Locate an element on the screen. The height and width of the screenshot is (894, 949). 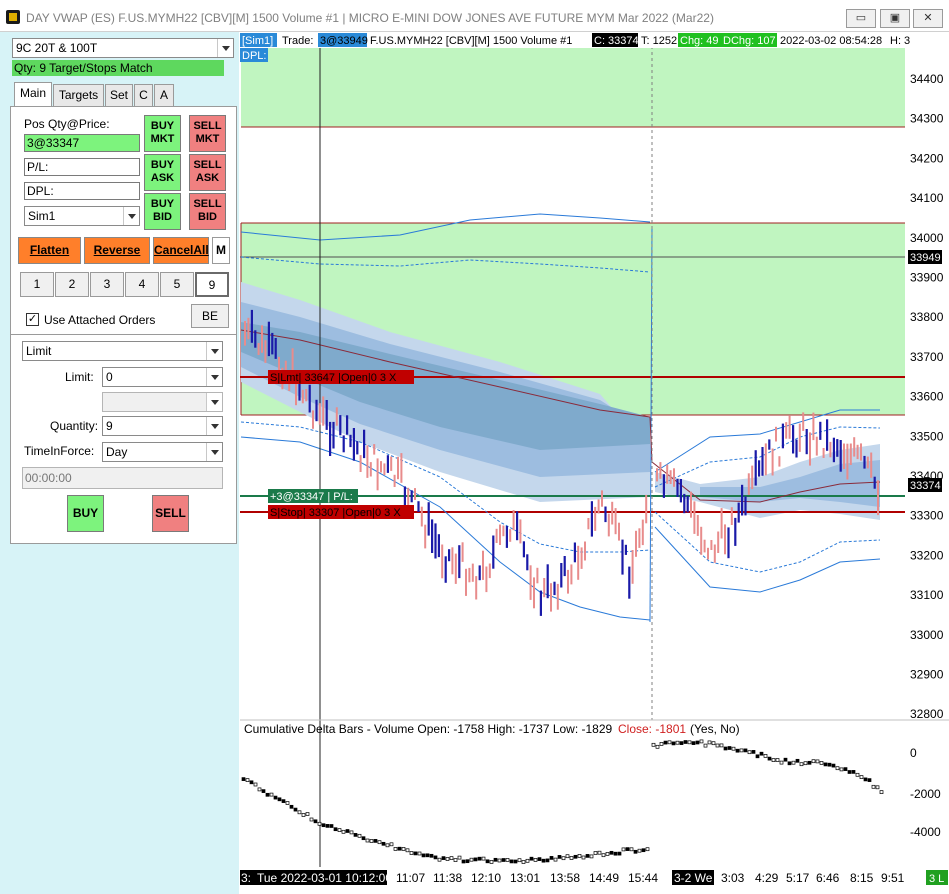
order-type-select: Limit is located at coordinates (122, 351).